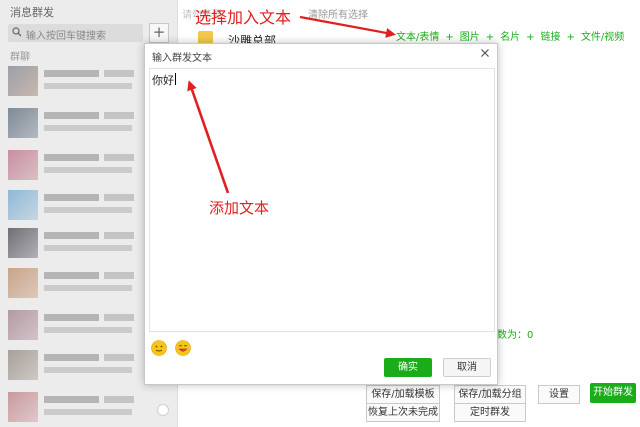 The image size is (640, 427). What do you see at coordinates (17, 32) in the screenshot?
I see `search-icon` at bounding box center [17, 32].